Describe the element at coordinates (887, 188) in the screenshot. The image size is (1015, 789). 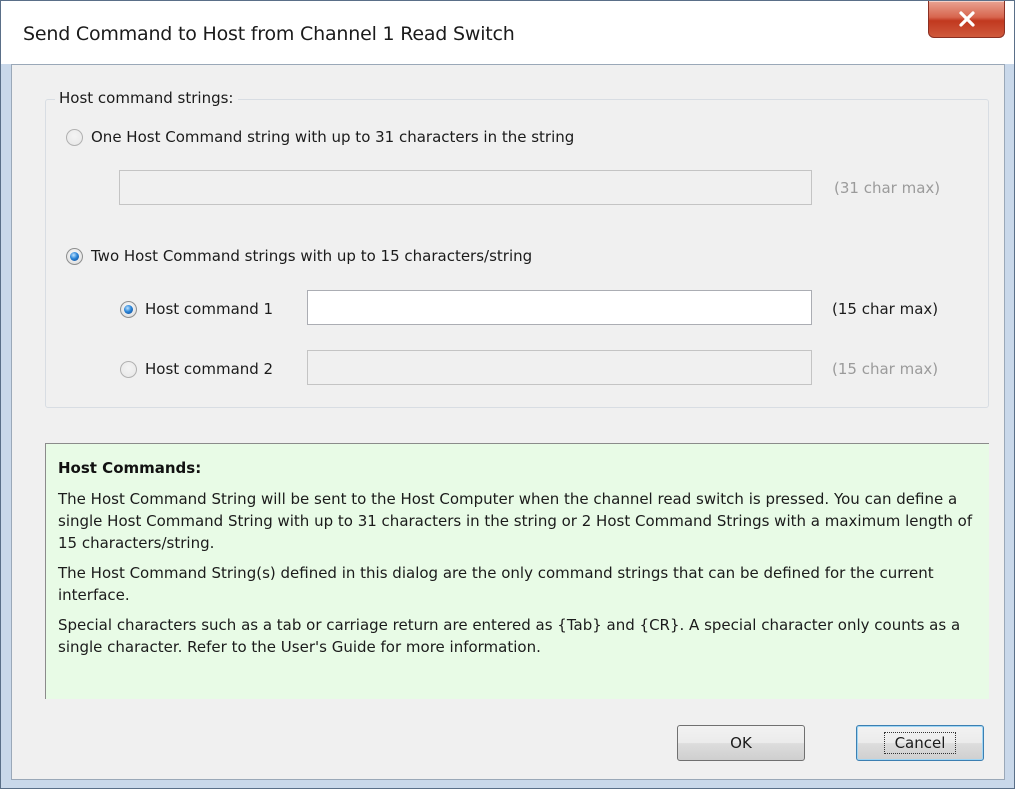
I see `one-string-char-limit: (31 char max)` at that location.